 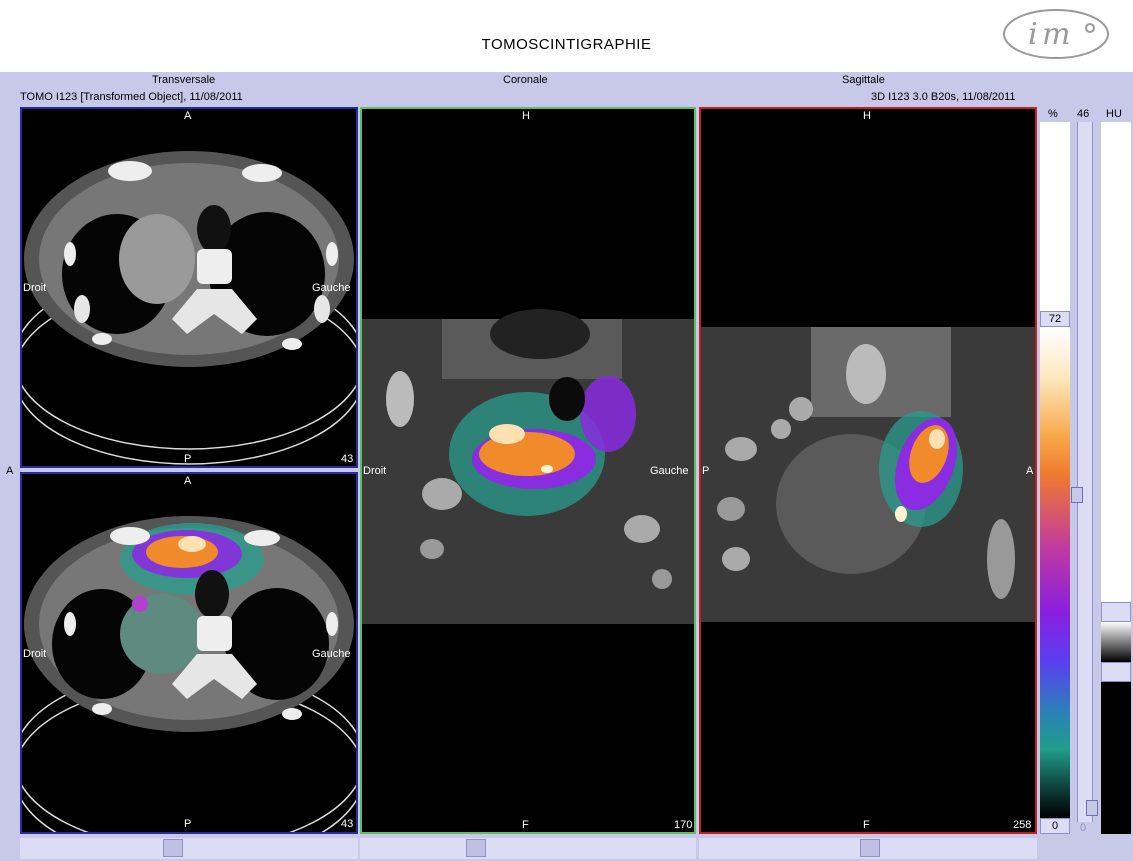 What do you see at coordinates (1033, 34) in the screenshot?
I see `svg-text: i` at bounding box center [1033, 34].